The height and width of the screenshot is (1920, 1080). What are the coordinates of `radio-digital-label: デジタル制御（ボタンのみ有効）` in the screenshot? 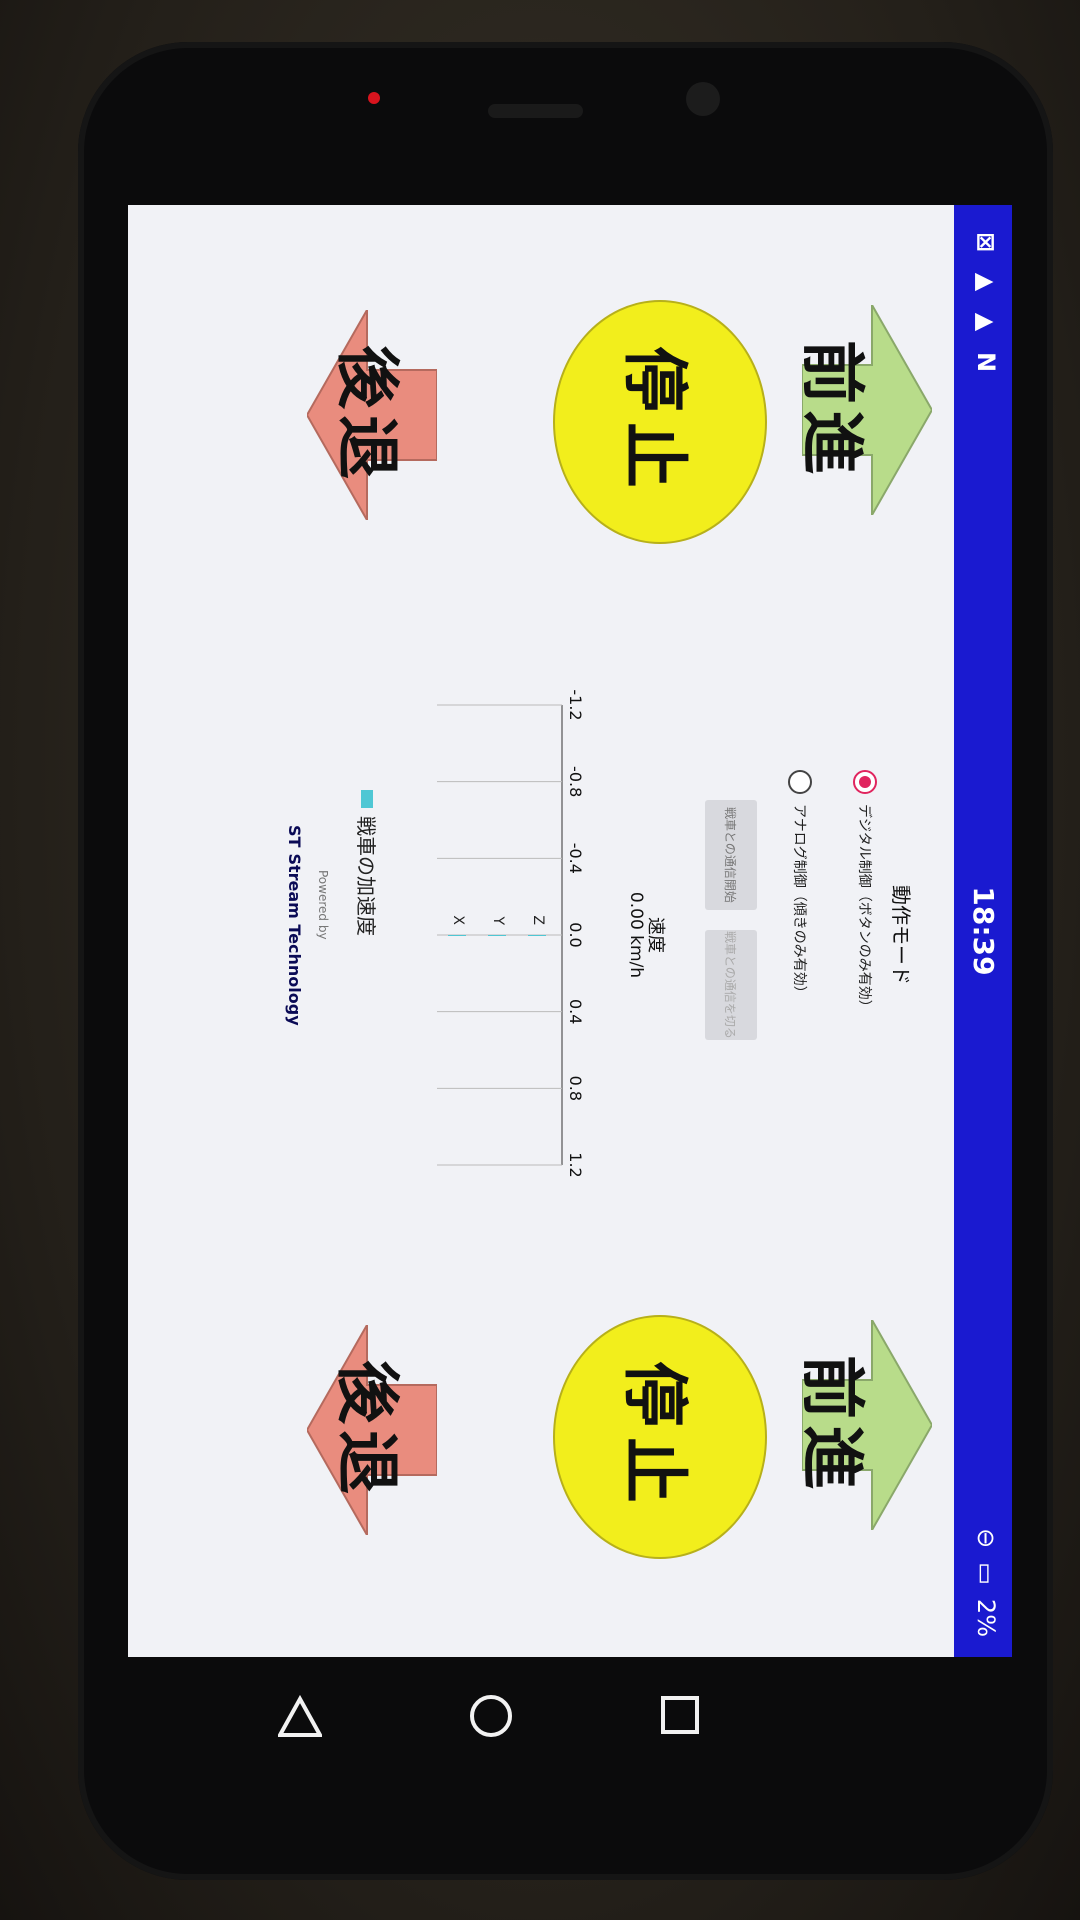 It's located at (864, 909).